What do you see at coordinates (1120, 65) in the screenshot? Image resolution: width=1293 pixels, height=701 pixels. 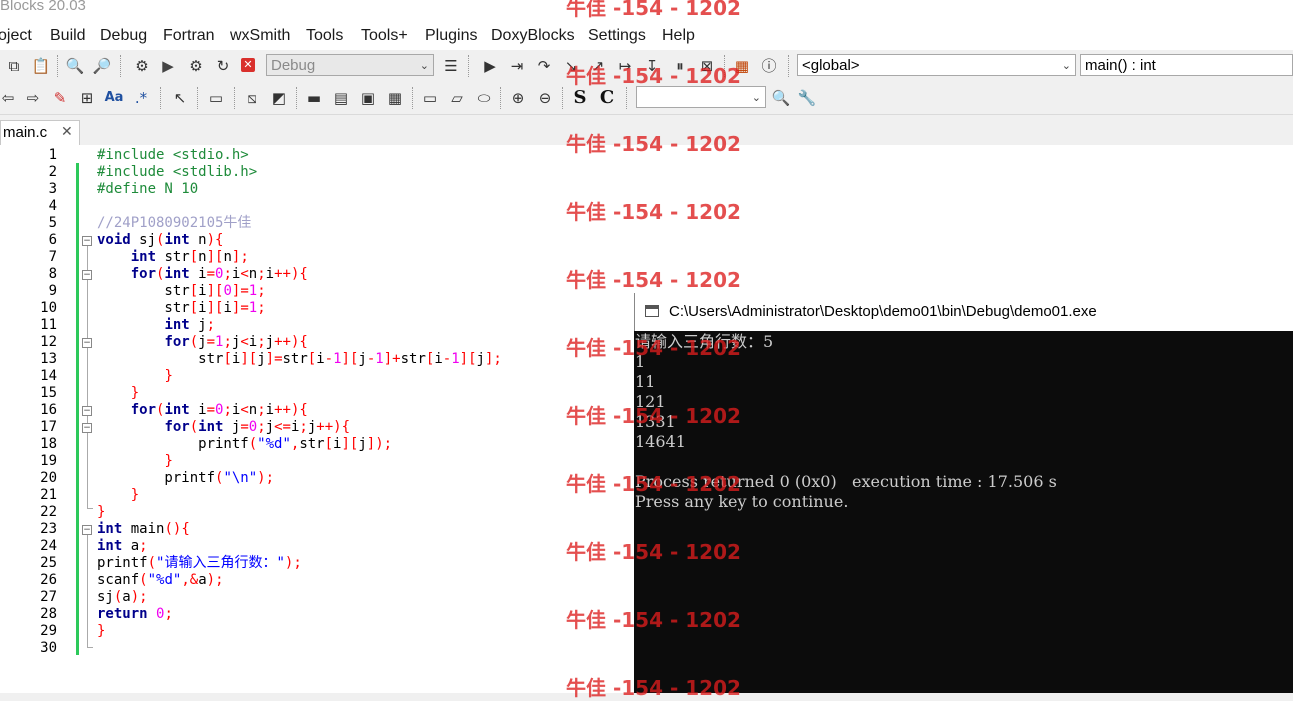 I see `symbol-value: main() : int` at bounding box center [1120, 65].